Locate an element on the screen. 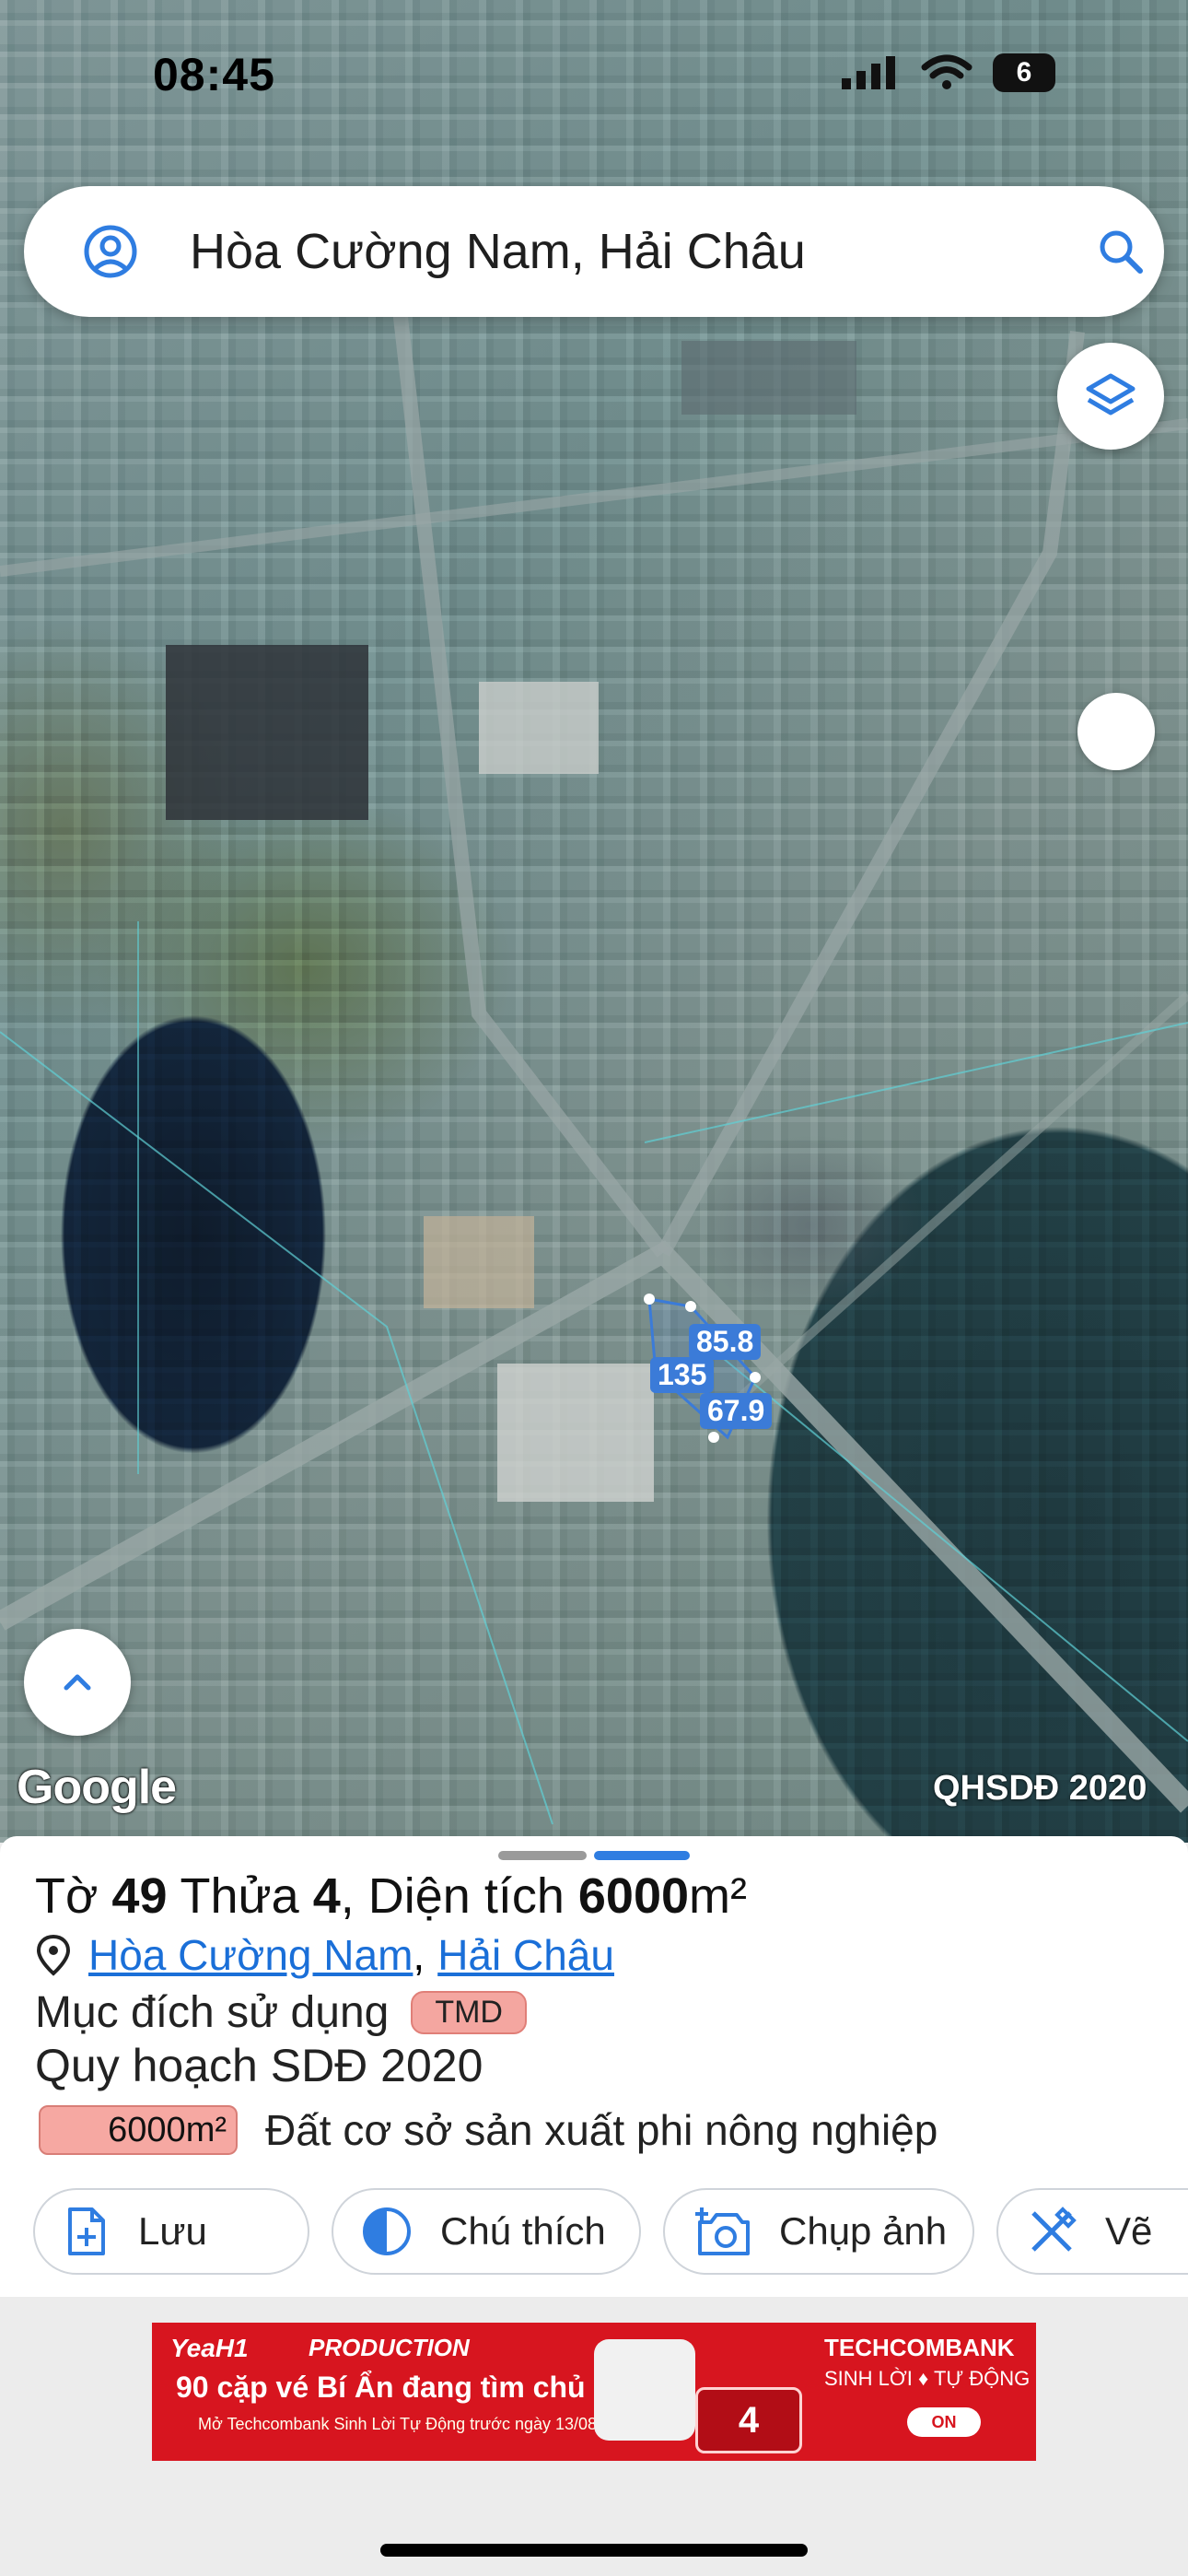 Image resolution: width=1188 pixels, height=2576 pixels. ad-toggle: ON is located at coordinates (944, 2422).